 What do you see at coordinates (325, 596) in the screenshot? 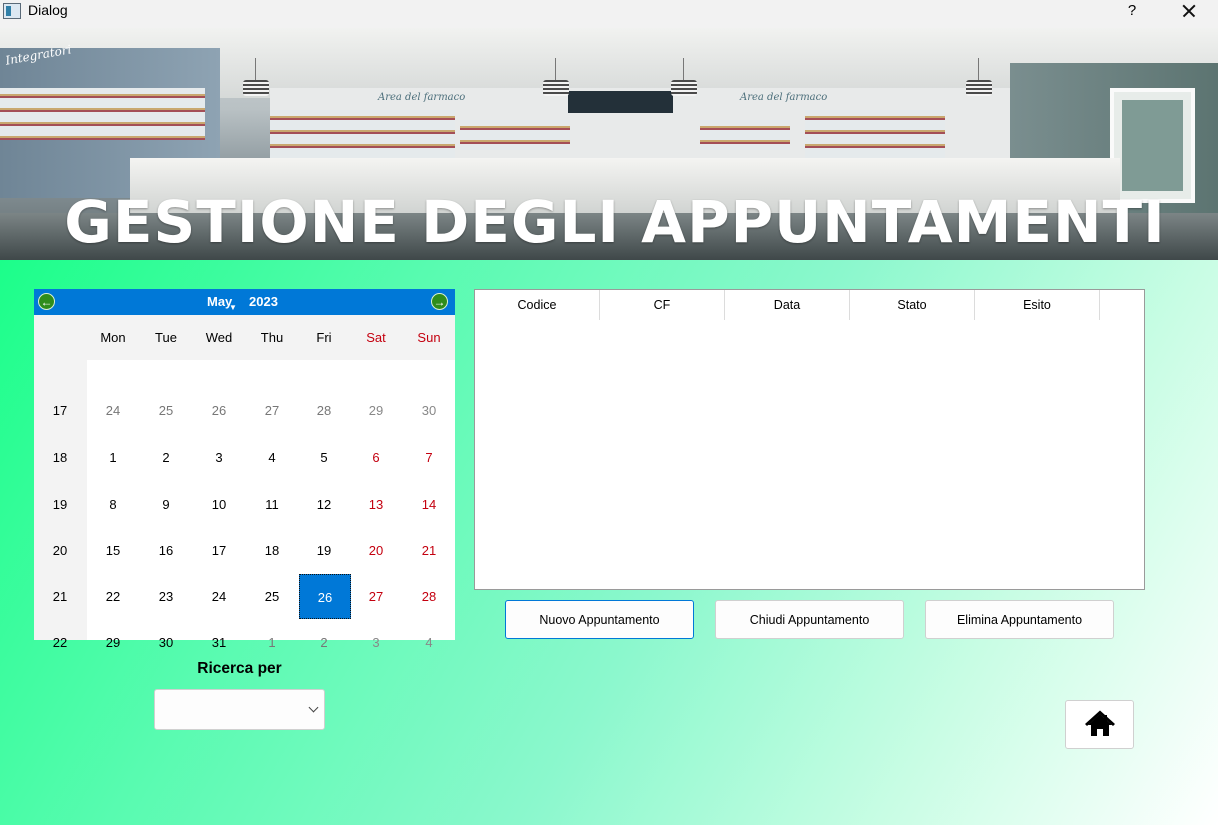
I see `calendar-day-selected: 26` at bounding box center [325, 596].